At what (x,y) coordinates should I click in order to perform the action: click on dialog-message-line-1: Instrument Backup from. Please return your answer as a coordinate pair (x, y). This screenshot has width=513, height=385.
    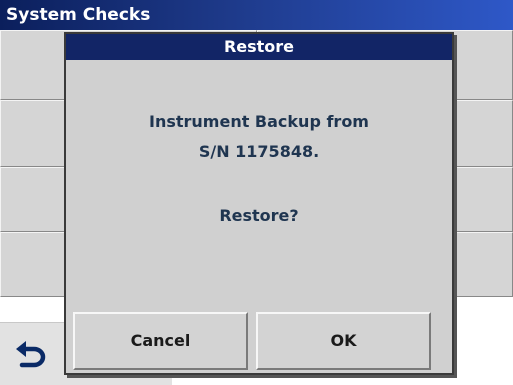
    Looking at the image, I should click on (259, 121).